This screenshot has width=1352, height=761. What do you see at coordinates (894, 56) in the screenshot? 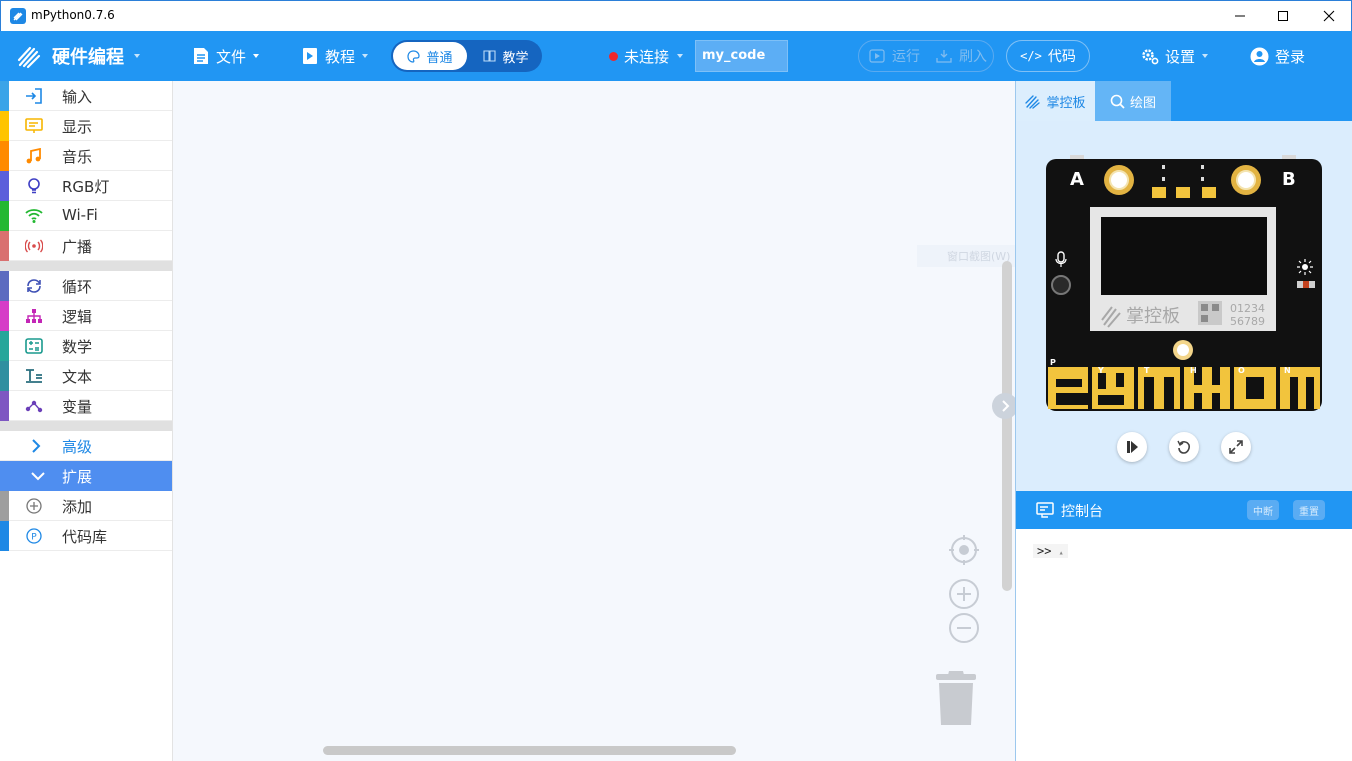
I see `run-button: 运行` at bounding box center [894, 56].